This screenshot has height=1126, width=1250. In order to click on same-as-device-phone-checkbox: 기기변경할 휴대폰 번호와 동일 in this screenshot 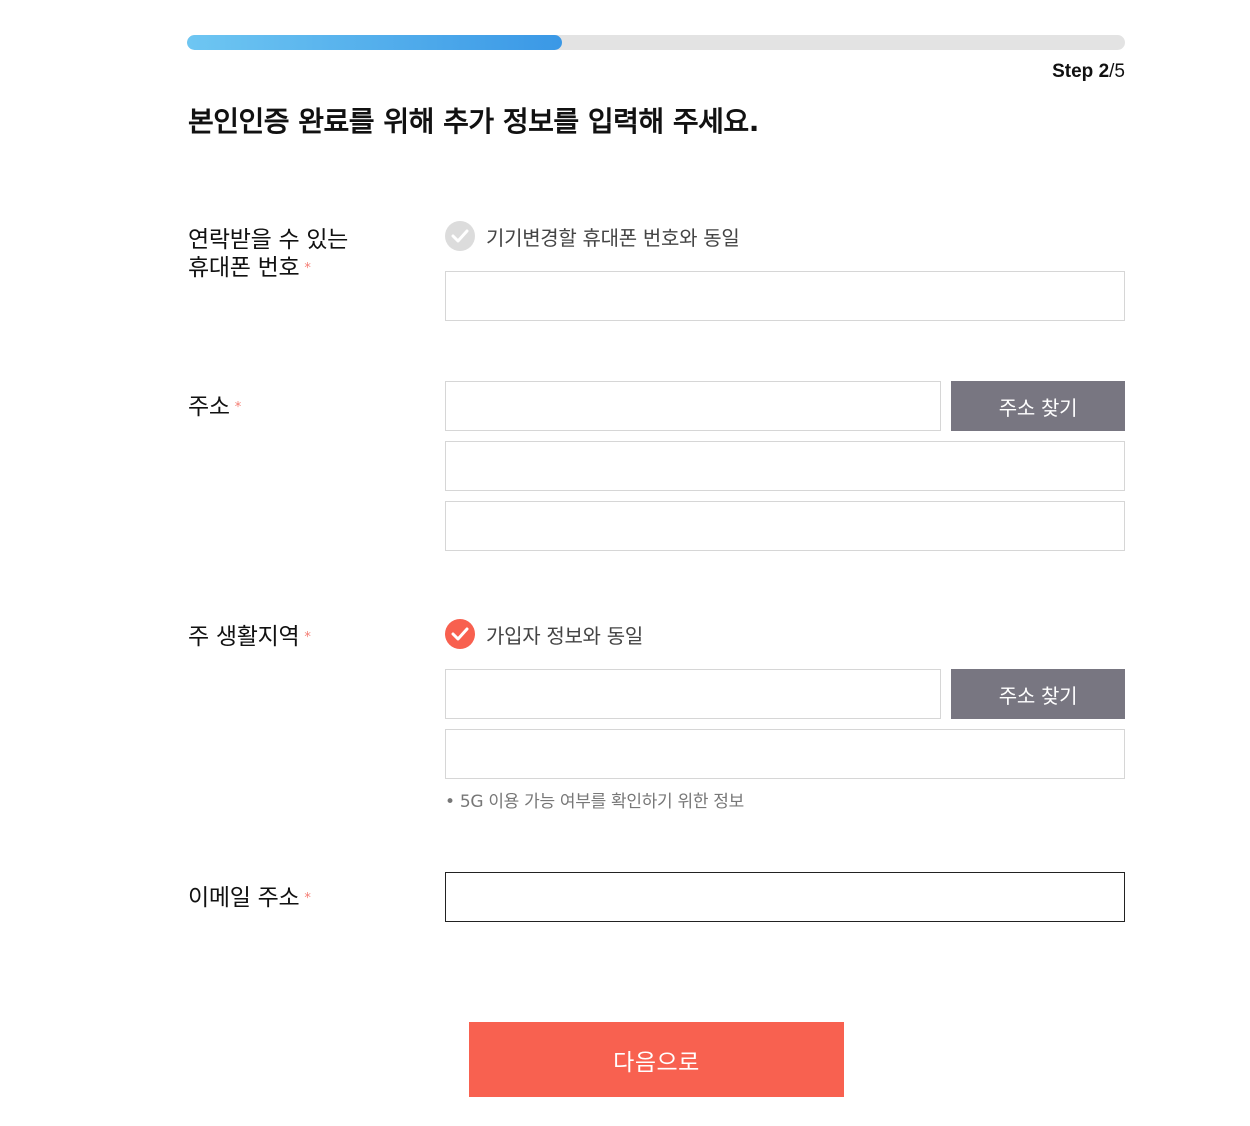, I will do `click(592, 236)`.